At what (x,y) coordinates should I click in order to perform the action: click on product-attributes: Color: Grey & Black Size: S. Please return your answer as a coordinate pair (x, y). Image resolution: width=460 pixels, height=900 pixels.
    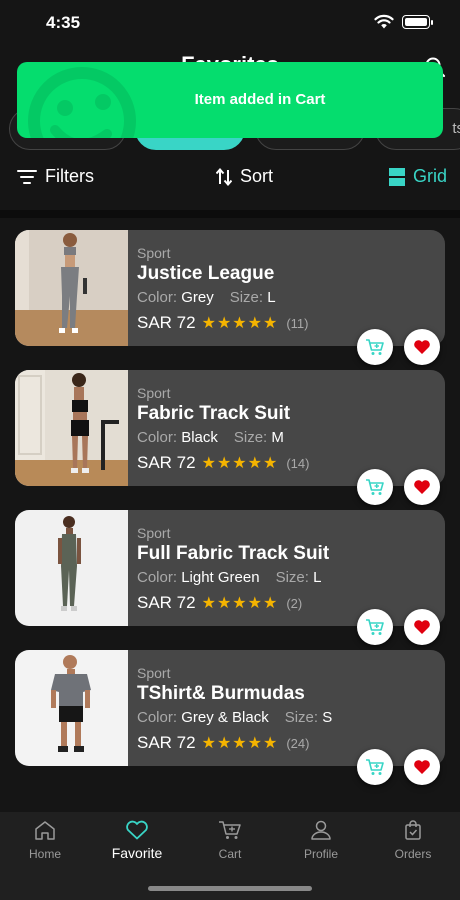
    Looking at the image, I should click on (235, 717).